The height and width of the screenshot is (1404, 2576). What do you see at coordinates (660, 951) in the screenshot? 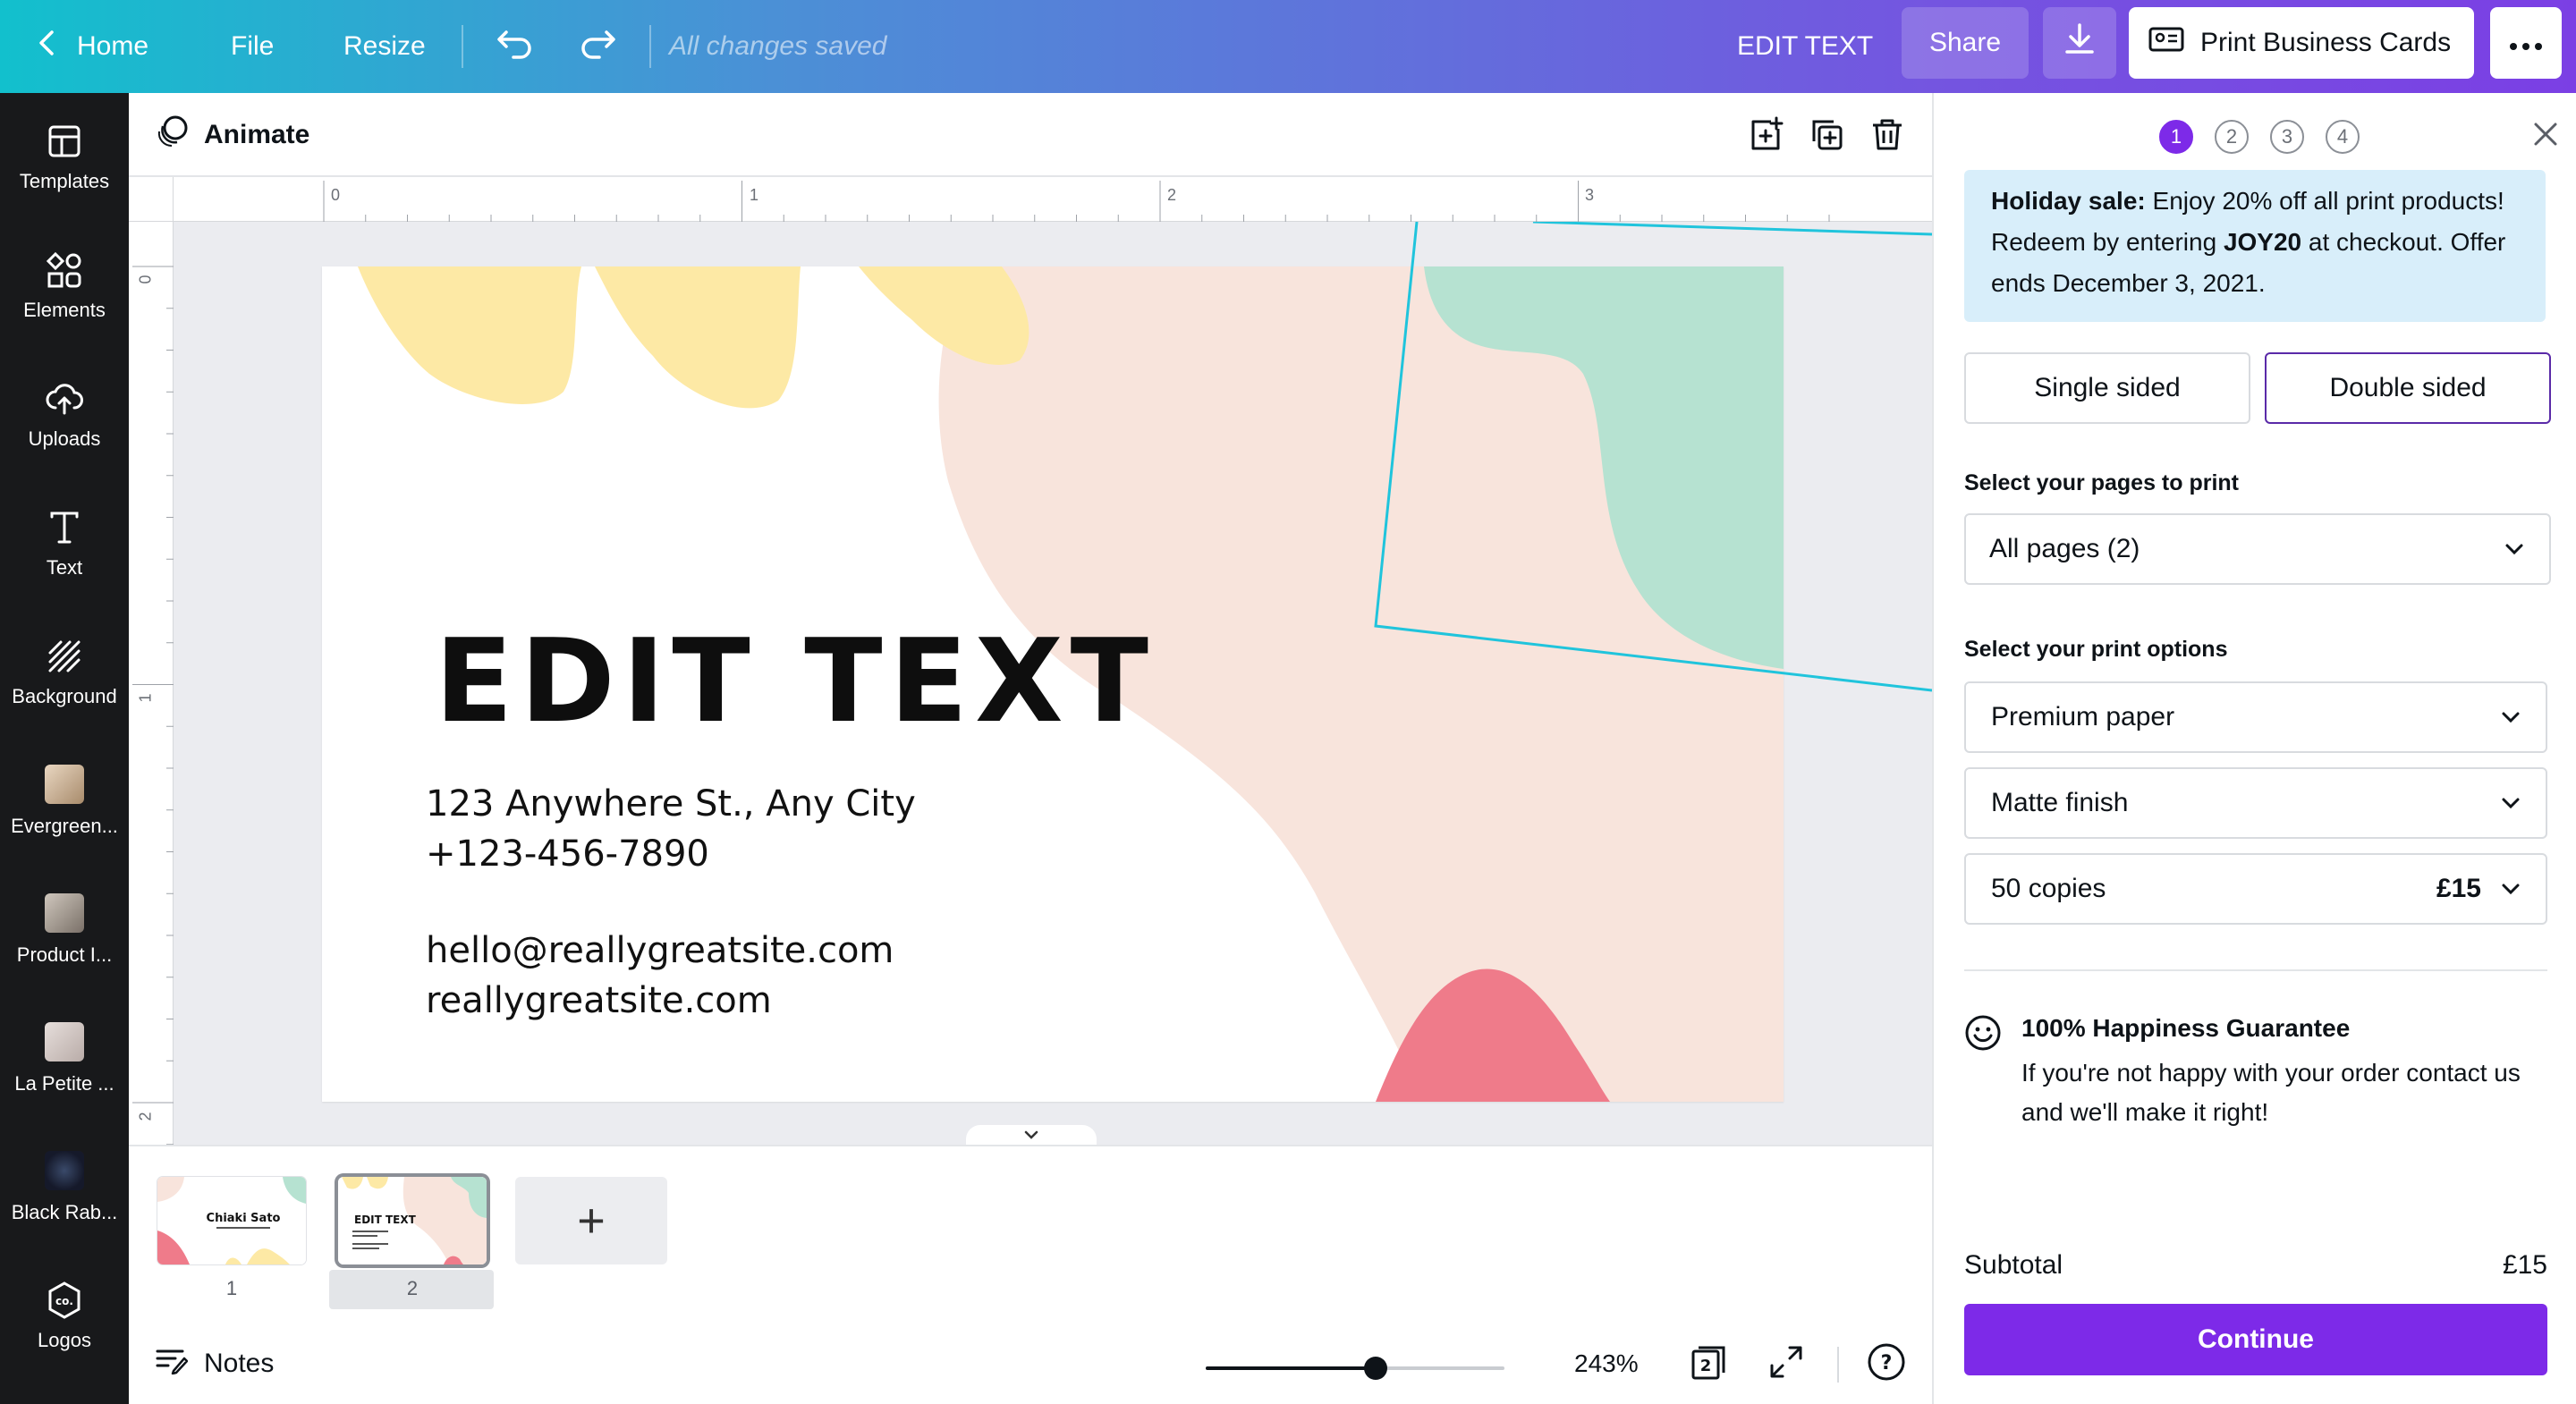
I see `card-email: hello@reallygreatsite.com` at bounding box center [660, 951].